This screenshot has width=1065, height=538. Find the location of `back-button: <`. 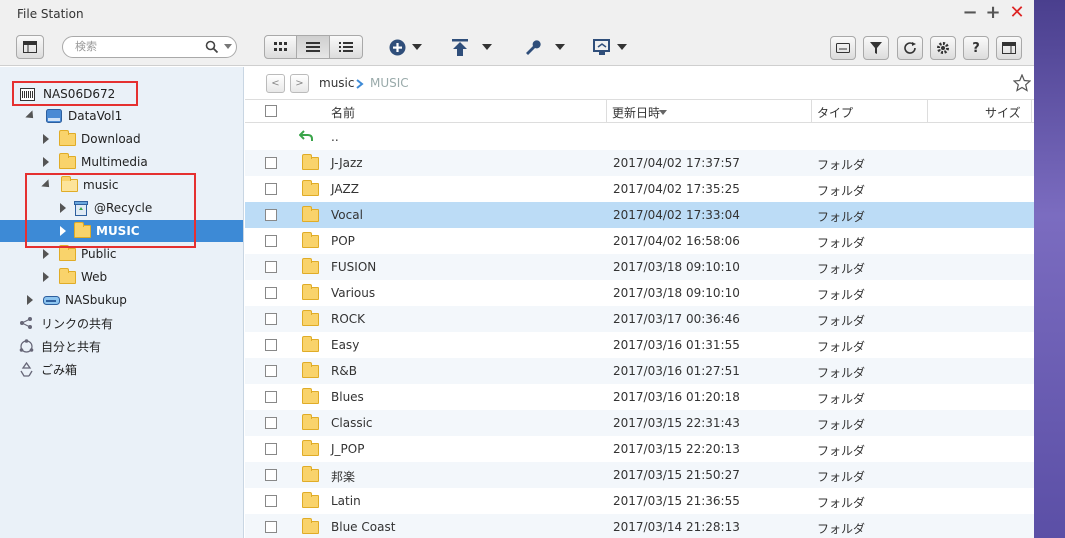

back-button: < is located at coordinates (275, 83).